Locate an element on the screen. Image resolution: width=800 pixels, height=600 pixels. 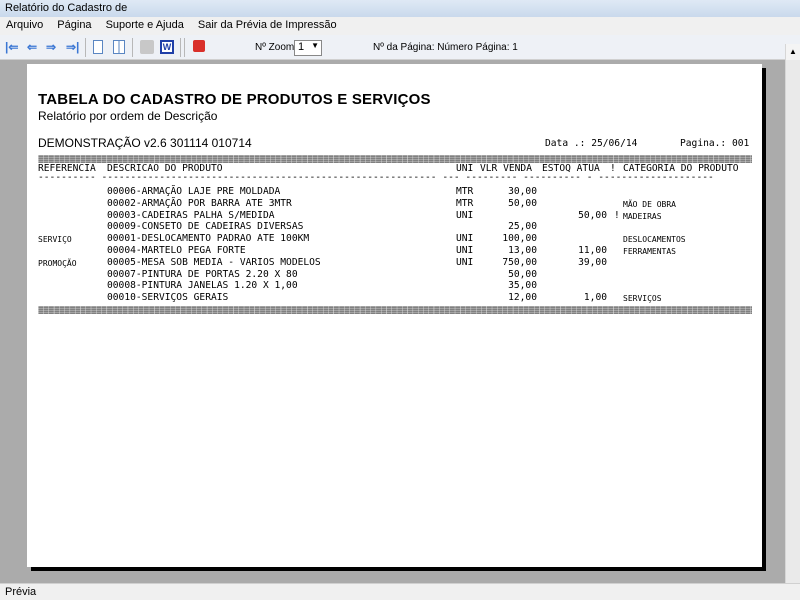
cell-desc: 00009-CONSETO DE CADEIRAS DIVERSAS is located at coordinates (205, 227).